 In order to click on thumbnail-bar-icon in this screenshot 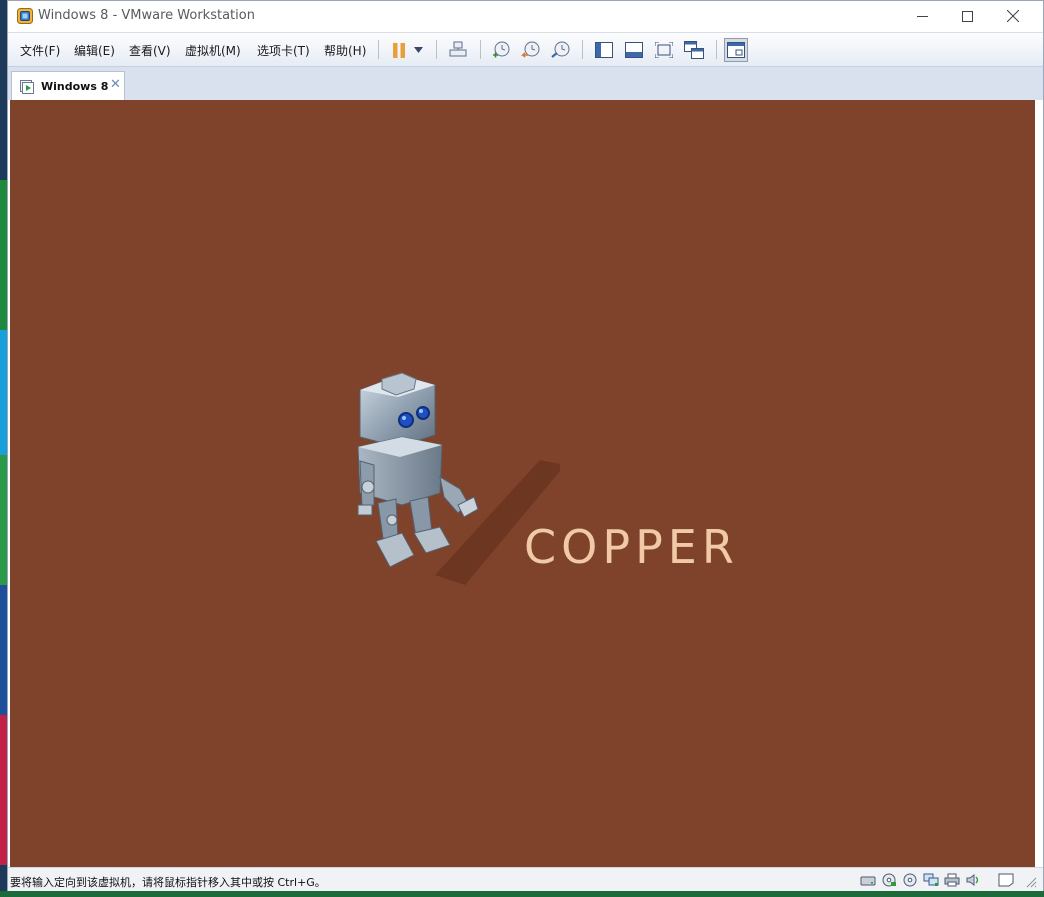, I will do `click(634, 50)`.